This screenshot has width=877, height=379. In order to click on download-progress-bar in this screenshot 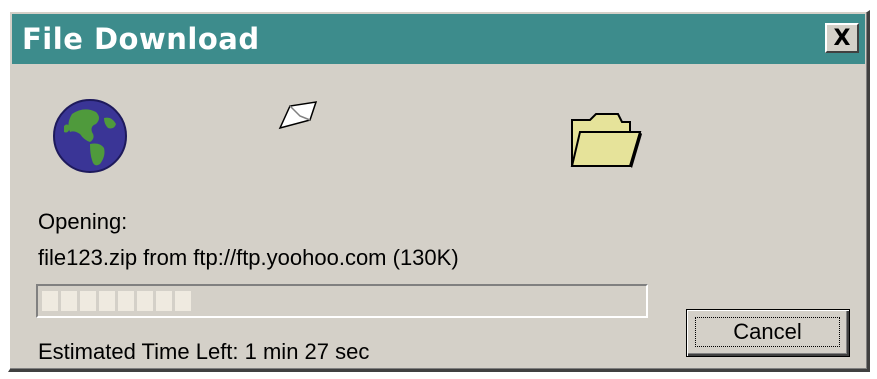, I will do `click(342, 301)`.